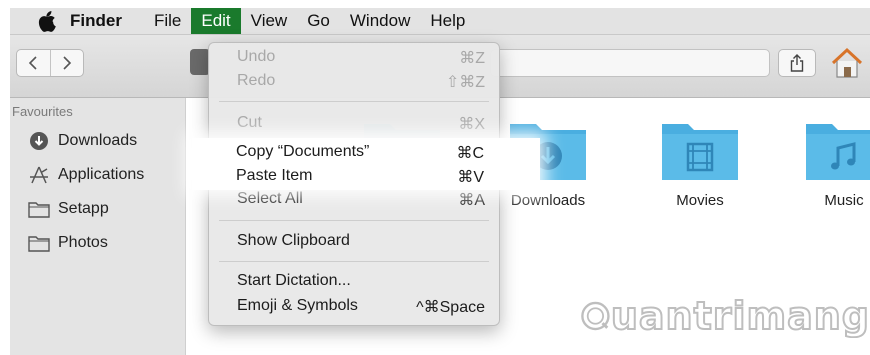 This screenshot has width=870, height=355. I want to click on menu-item-label: Show Clipboard, so click(293, 240).